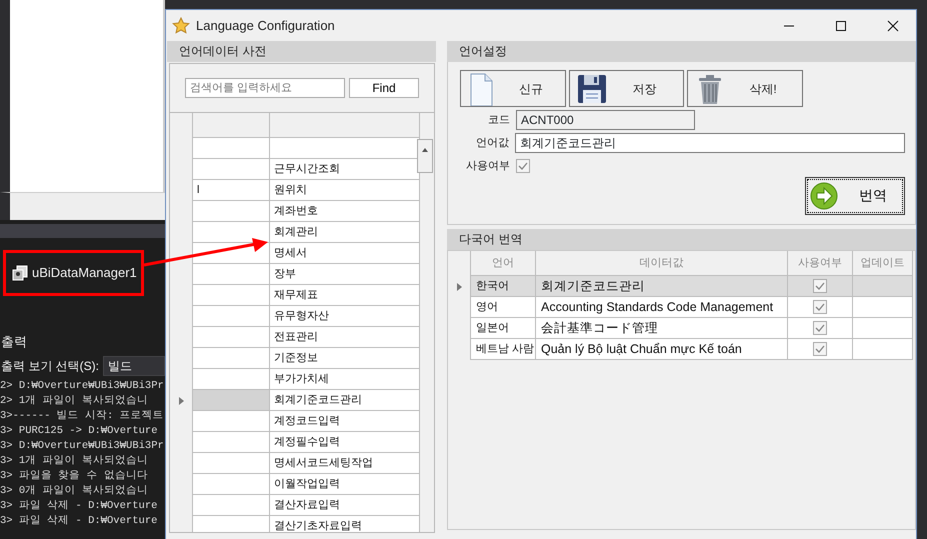 This screenshot has width=927, height=539. I want to click on table-cell: 이월작업입력, so click(345, 484).